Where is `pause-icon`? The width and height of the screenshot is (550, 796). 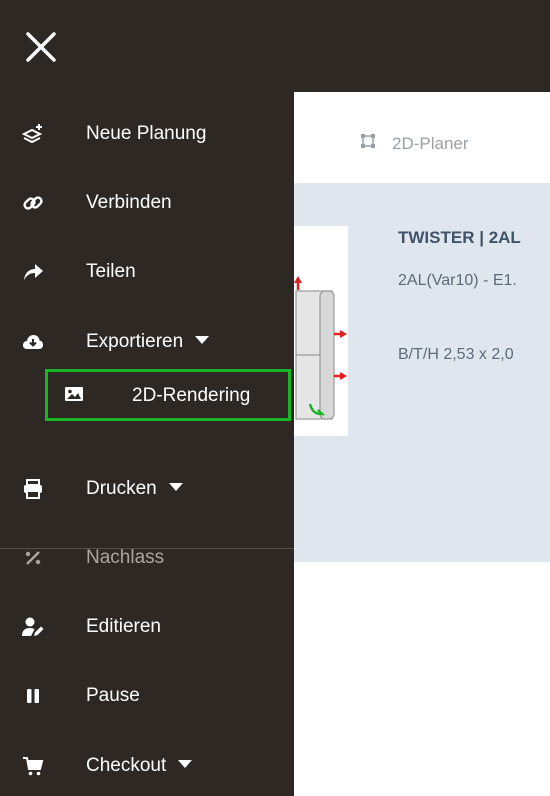 pause-icon is located at coordinates (33, 696).